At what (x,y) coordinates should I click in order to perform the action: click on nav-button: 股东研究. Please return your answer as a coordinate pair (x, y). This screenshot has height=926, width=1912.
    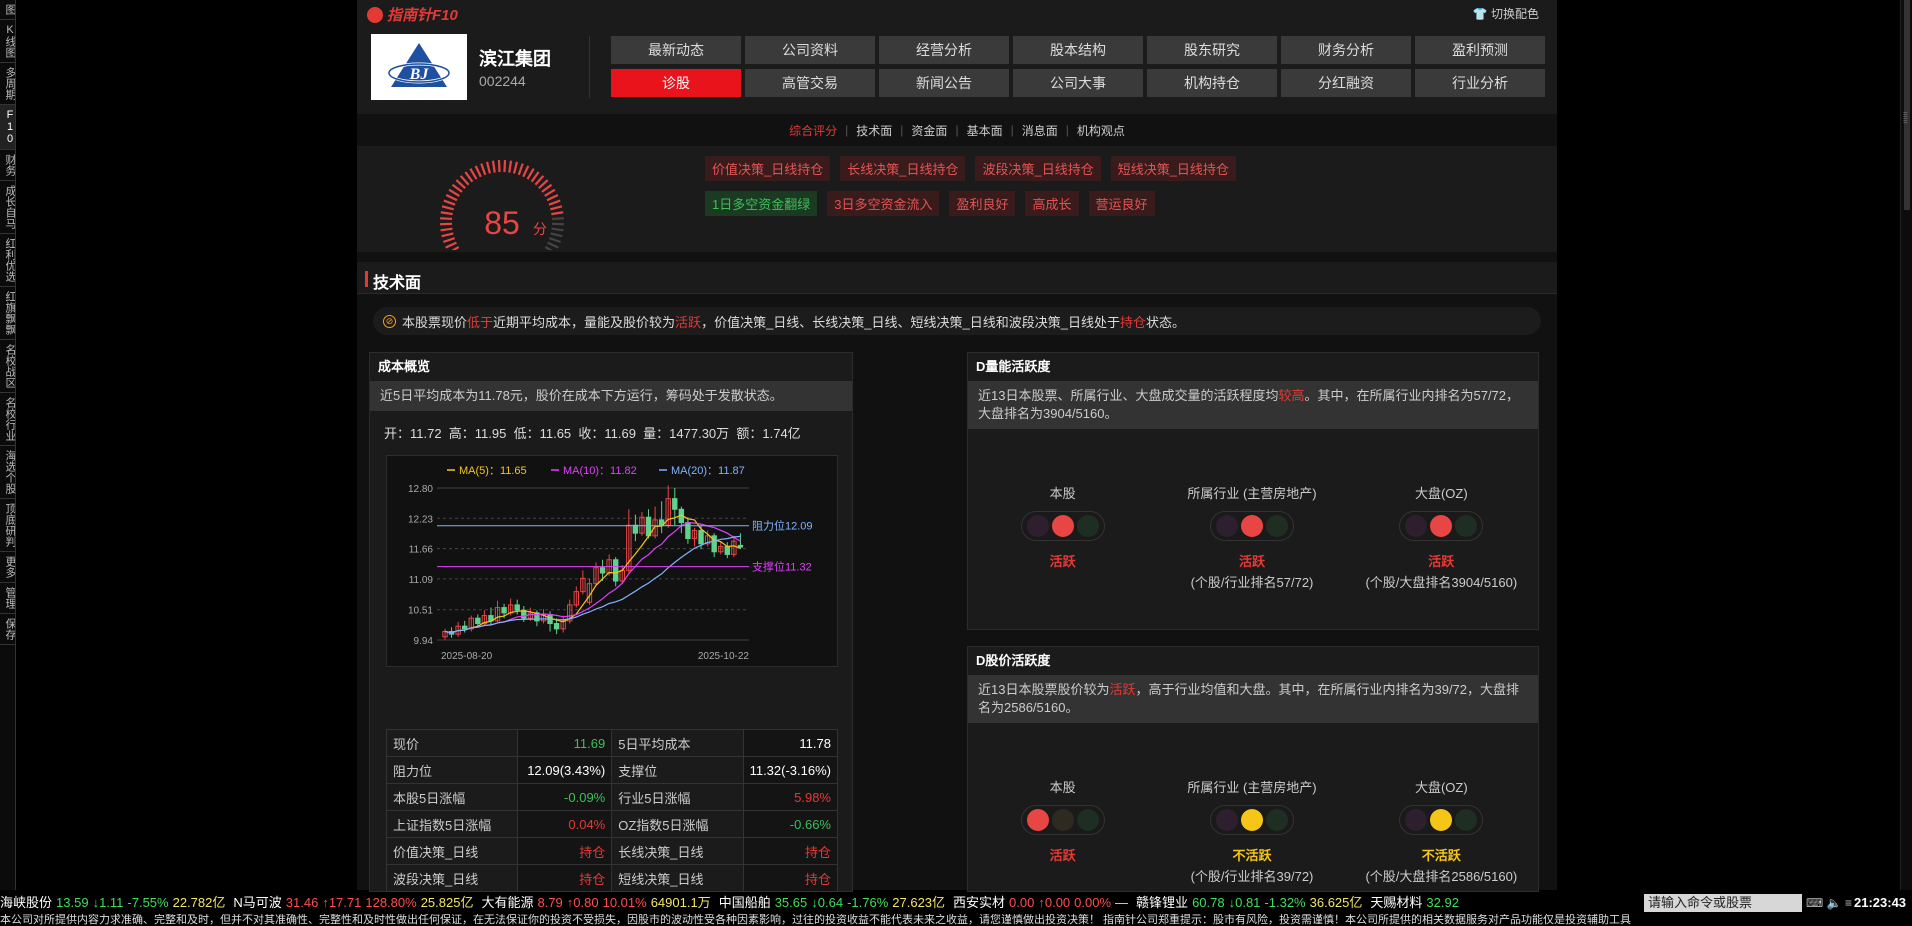
    Looking at the image, I should click on (1212, 50).